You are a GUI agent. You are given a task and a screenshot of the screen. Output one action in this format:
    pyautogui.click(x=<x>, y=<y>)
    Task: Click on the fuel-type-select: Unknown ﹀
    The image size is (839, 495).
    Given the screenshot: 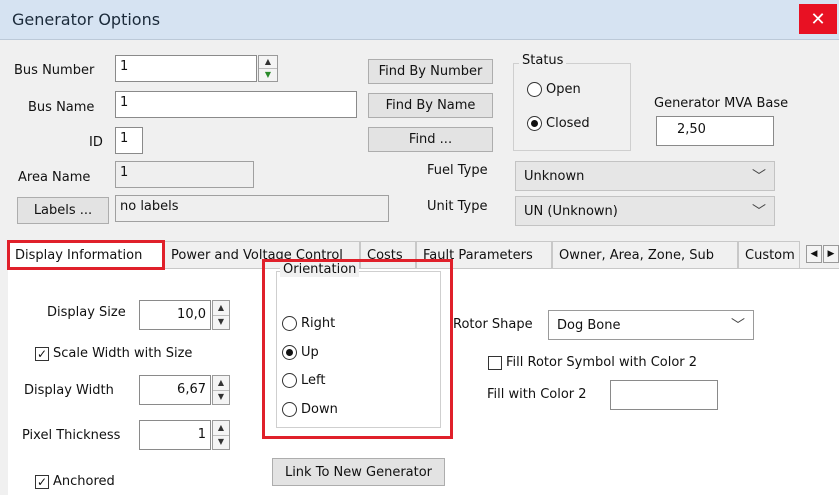 What is the action you would take?
    pyautogui.click(x=645, y=176)
    